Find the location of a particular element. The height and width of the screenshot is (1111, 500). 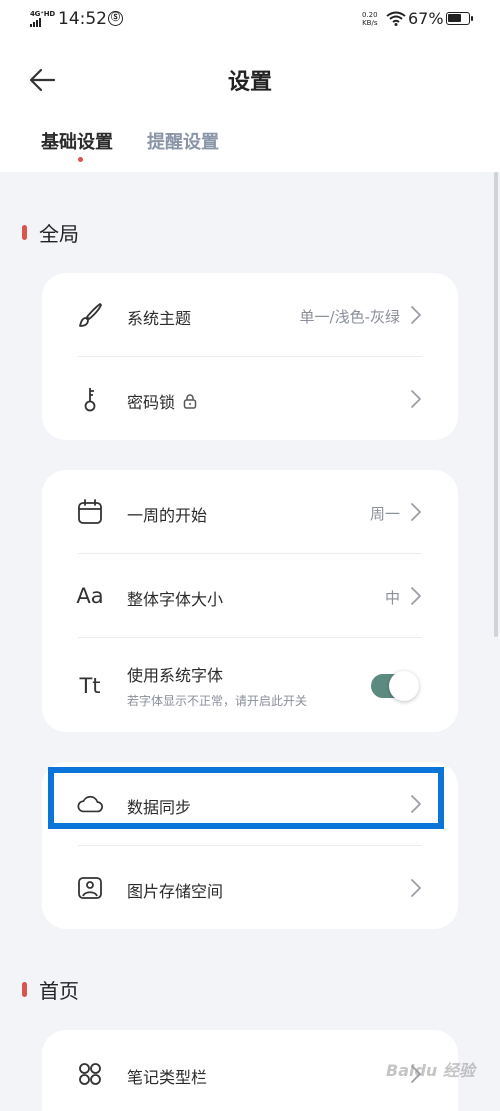

speed-value: 0.20 is located at coordinates (370, 15).